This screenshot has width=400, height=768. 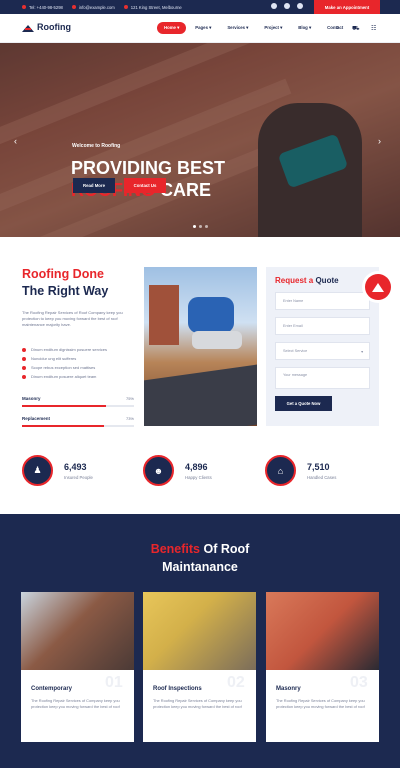 What do you see at coordinates (322, 378) in the screenshot?
I see `message-textarea: Your message` at bounding box center [322, 378].